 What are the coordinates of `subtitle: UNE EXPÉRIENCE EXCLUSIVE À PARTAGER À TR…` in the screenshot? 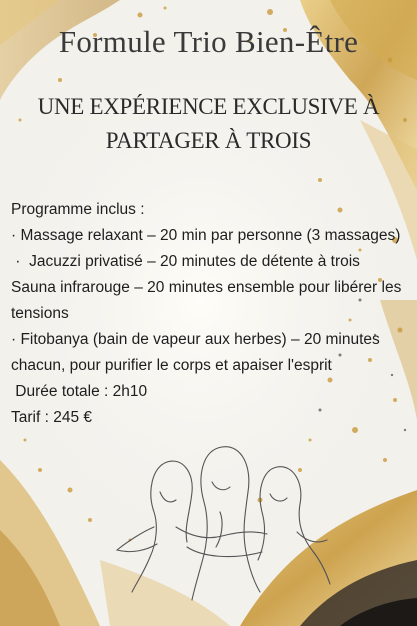 It's located at (208, 124).